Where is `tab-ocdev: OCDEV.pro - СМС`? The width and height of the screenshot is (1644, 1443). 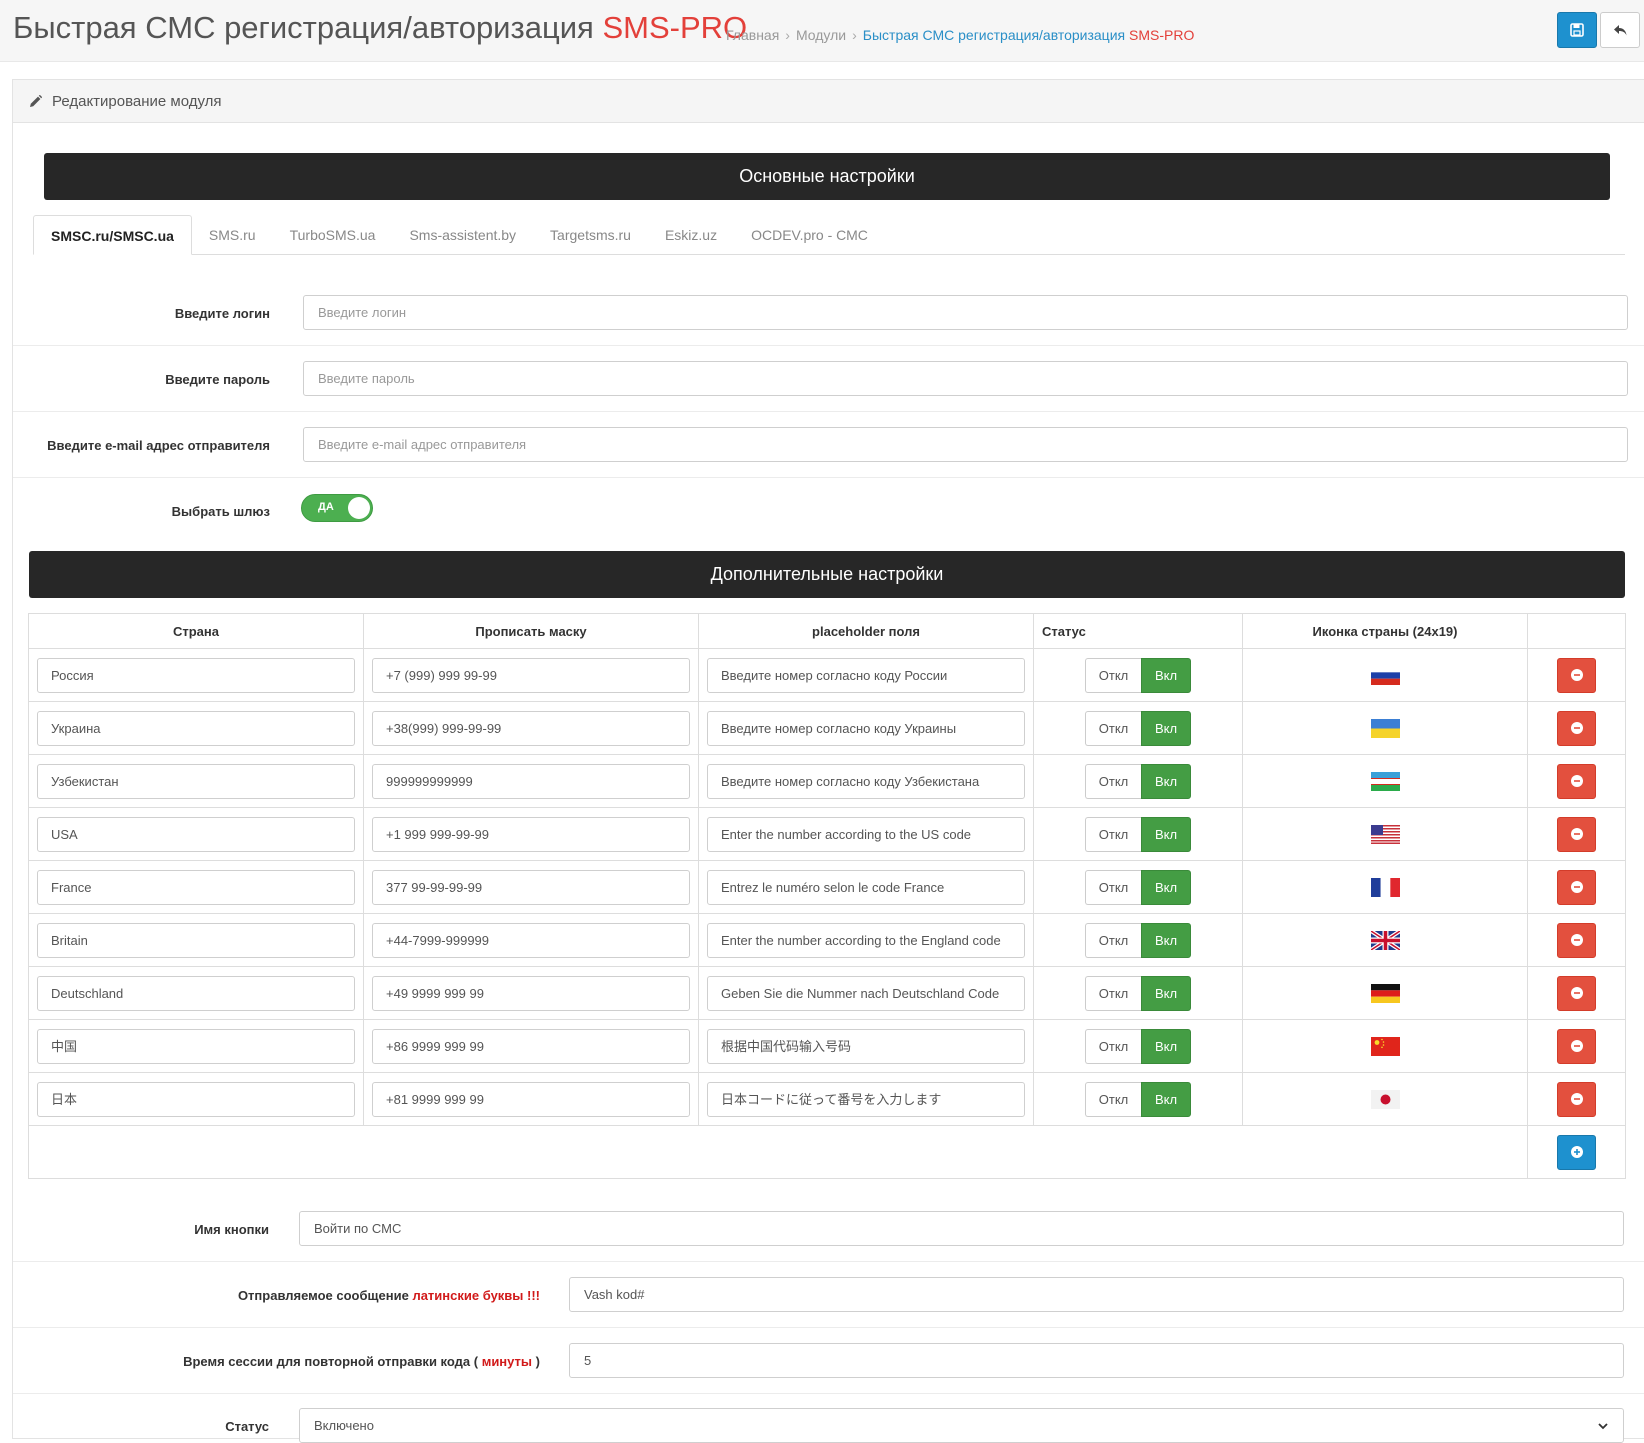
tab-ocdev: OCDEV.pro - СМС is located at coordinates (809, 235).